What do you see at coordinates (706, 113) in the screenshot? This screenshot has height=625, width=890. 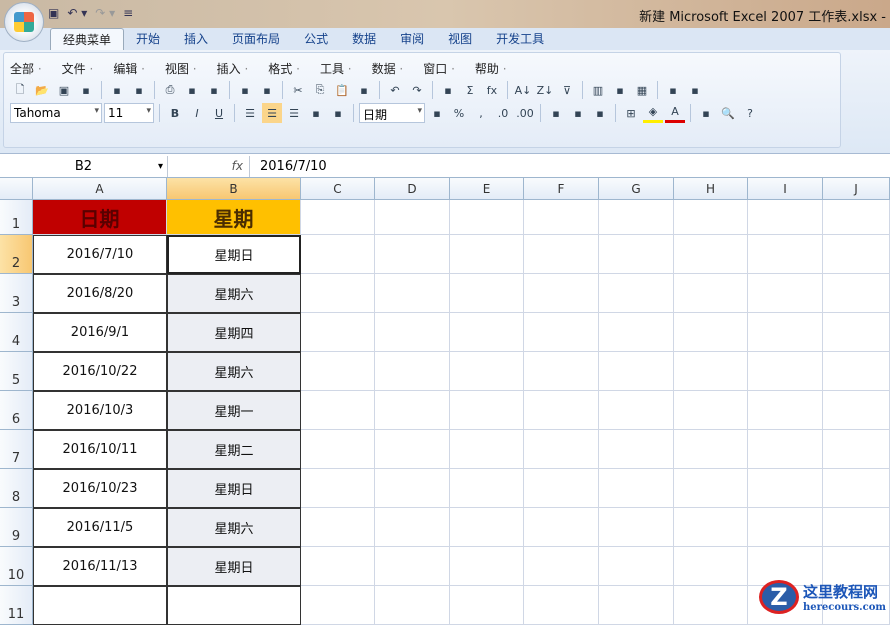 I see `picture-icon: ▪` at bounding box center [706, 113].